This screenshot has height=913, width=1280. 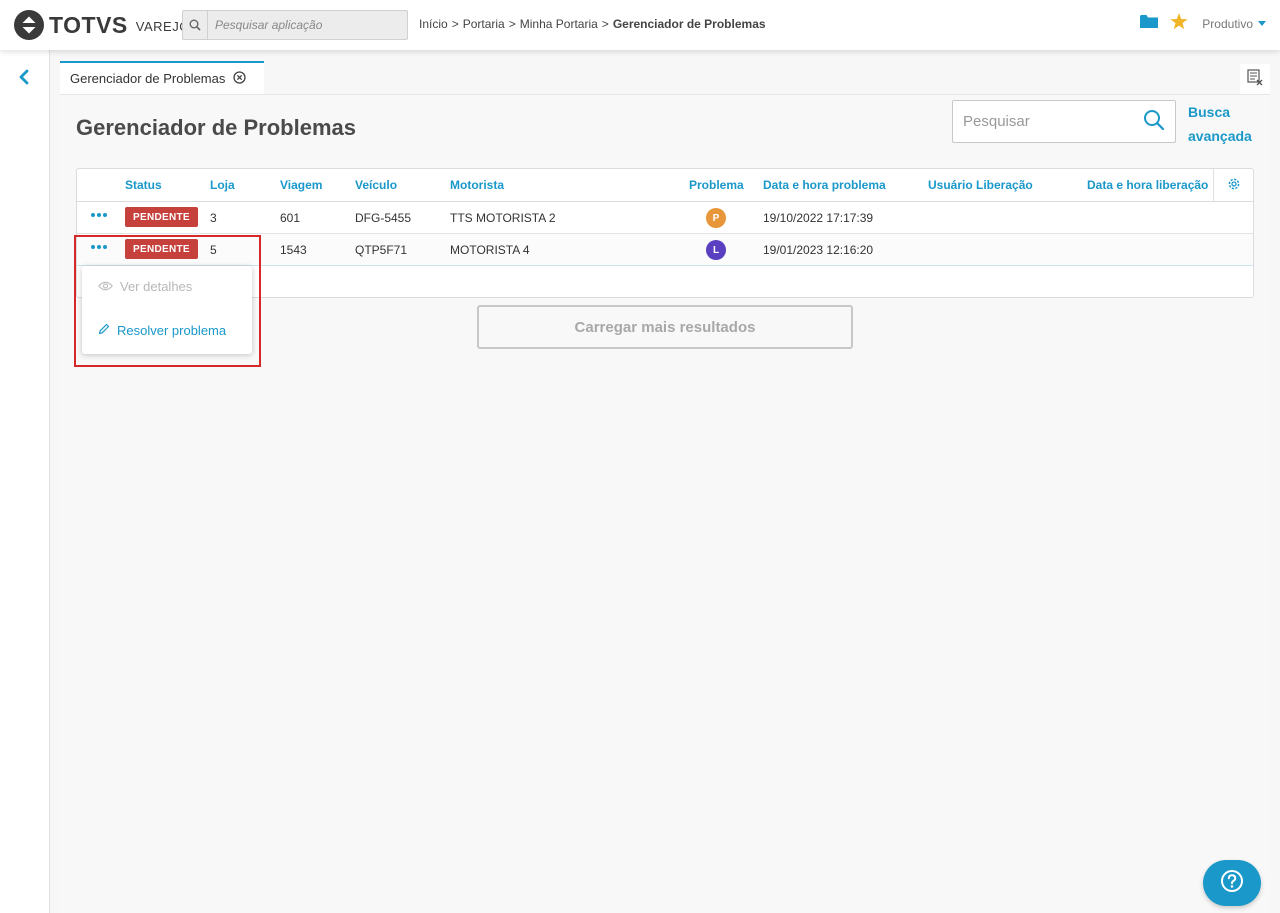 I want to click on help-button, so click(x=1232, y=883).